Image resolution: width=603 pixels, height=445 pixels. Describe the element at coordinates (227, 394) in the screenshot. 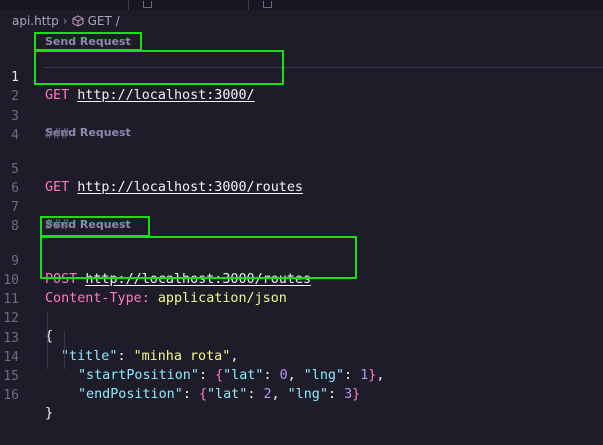

I see `json-key: "lat"` at that location.